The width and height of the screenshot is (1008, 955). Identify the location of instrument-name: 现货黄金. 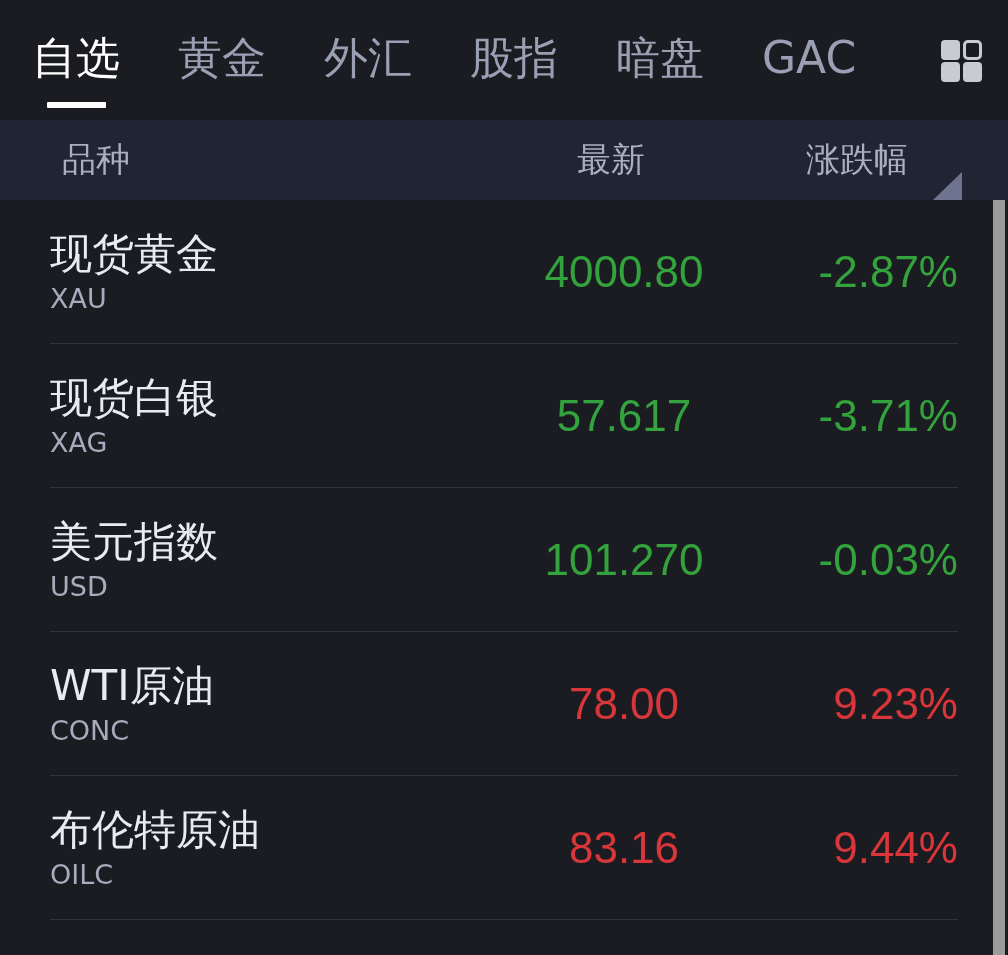
(134, 253).